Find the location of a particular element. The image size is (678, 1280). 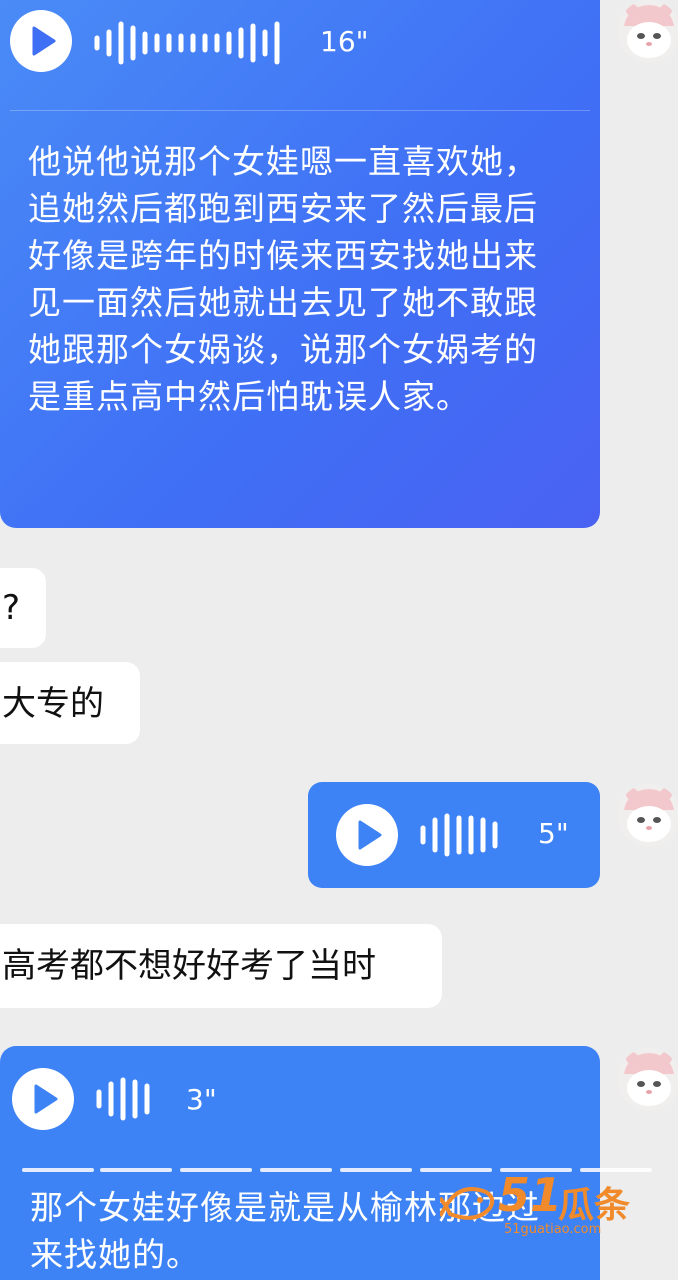

message-text: ? is located at coordinates (11, 608).